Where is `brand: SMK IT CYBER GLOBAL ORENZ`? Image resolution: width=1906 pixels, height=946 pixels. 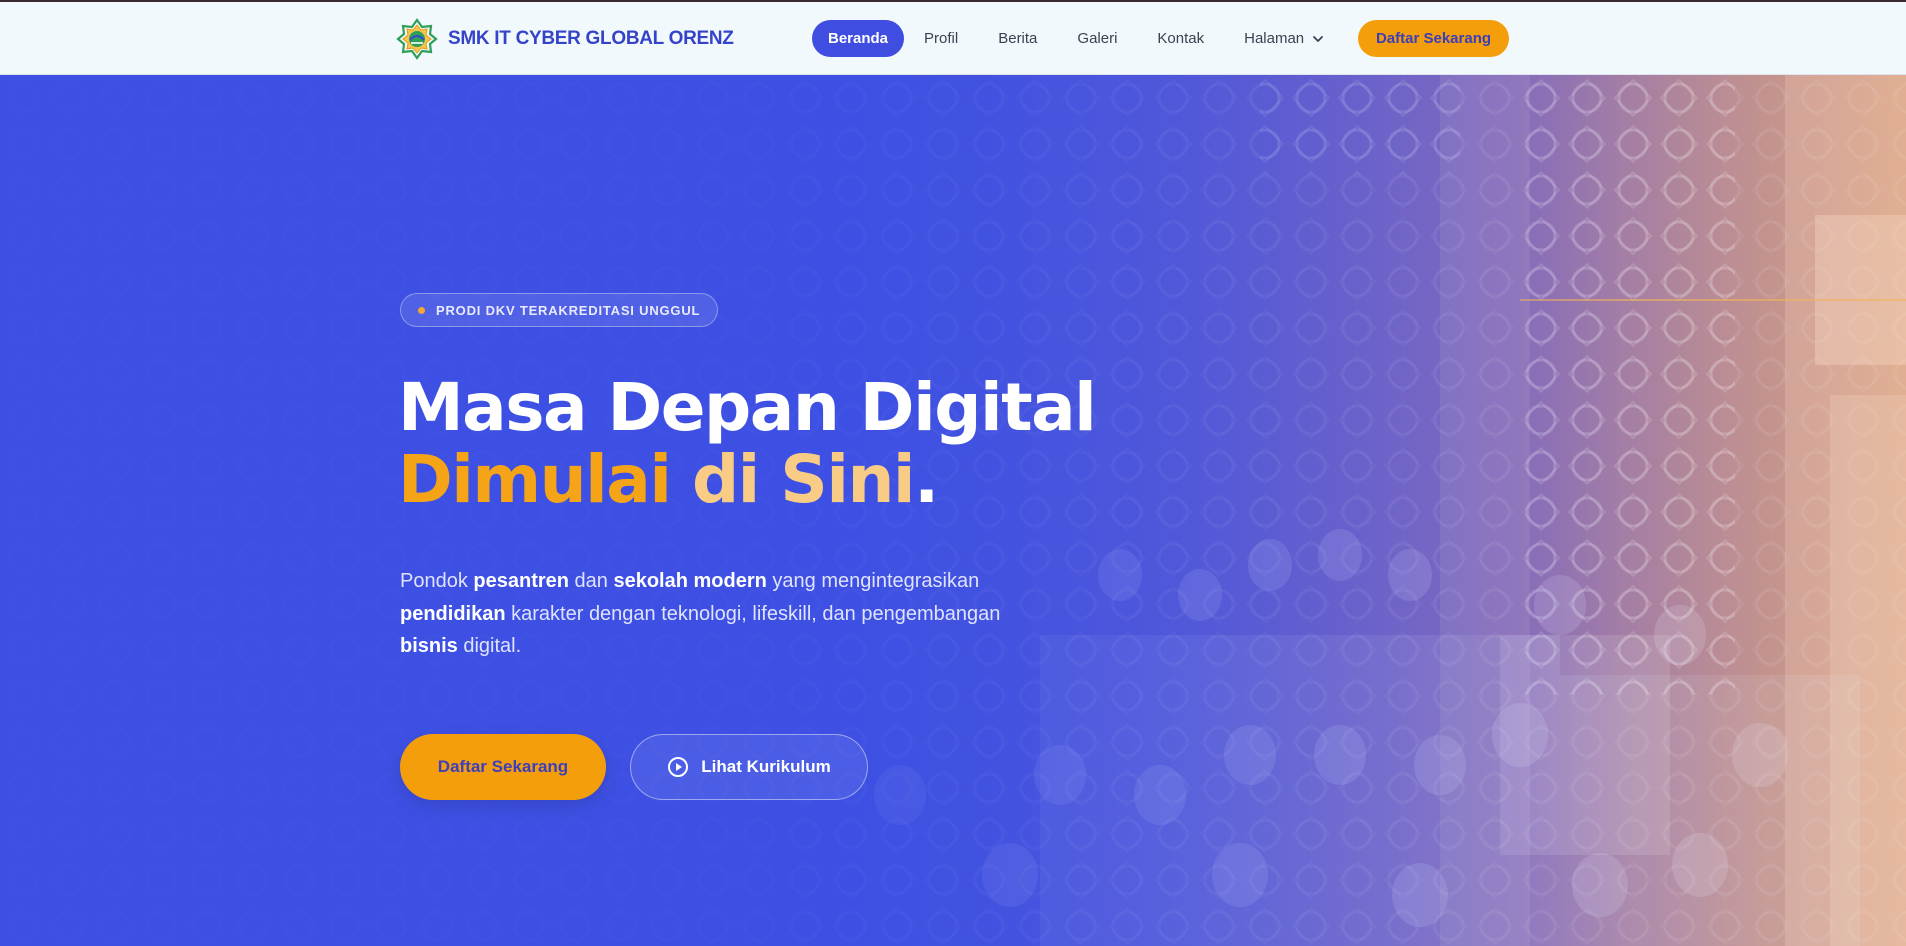 brand: SMK IT CYBER GLOBAL ORENZ is located at coordinates (565, 39).